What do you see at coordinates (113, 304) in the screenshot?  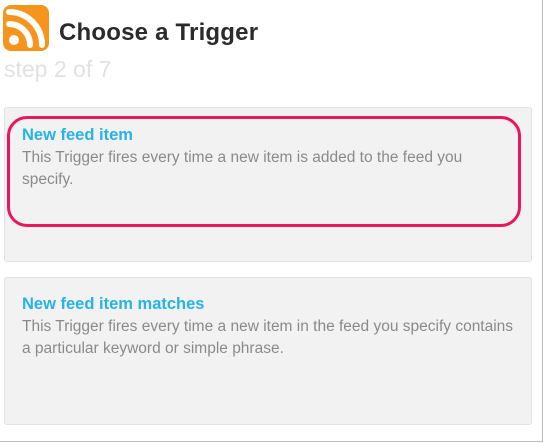 I see `trigger-title-link: New feed item matches` at bounding box center [113, 304].